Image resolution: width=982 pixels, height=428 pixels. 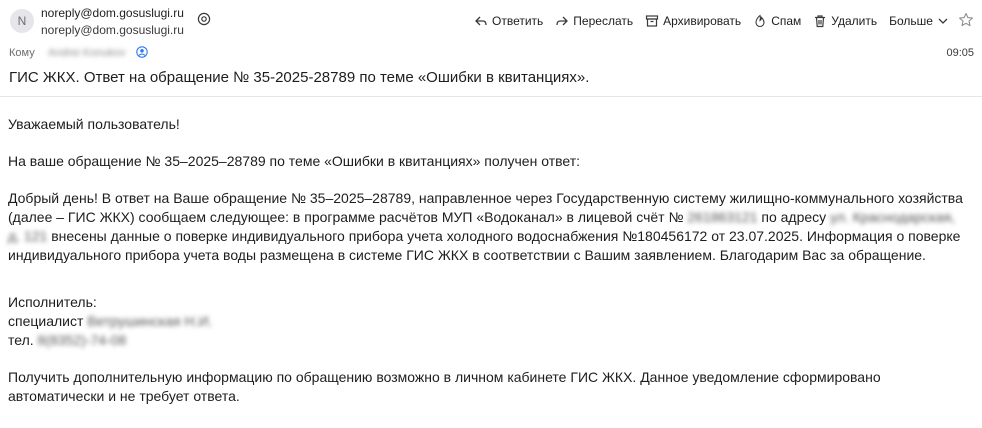 I want to click on header-divider, so click(x=491, y=96).